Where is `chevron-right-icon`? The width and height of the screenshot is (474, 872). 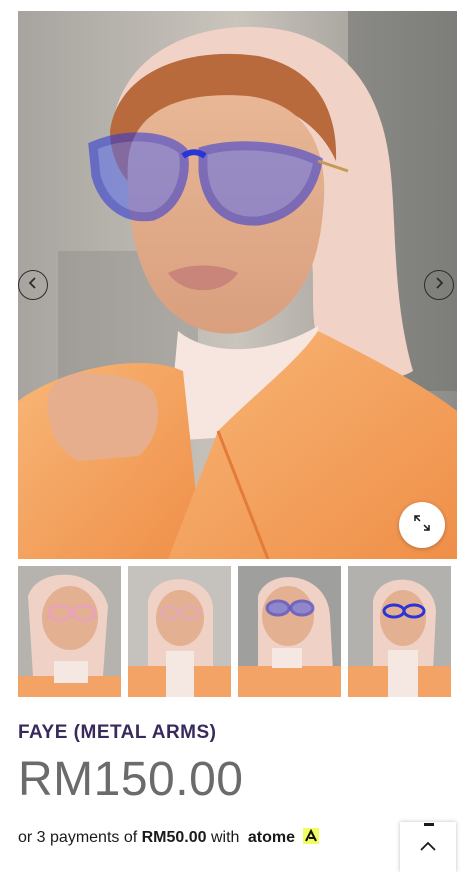
chevron-right-icon is located at coordinates (439, 285).